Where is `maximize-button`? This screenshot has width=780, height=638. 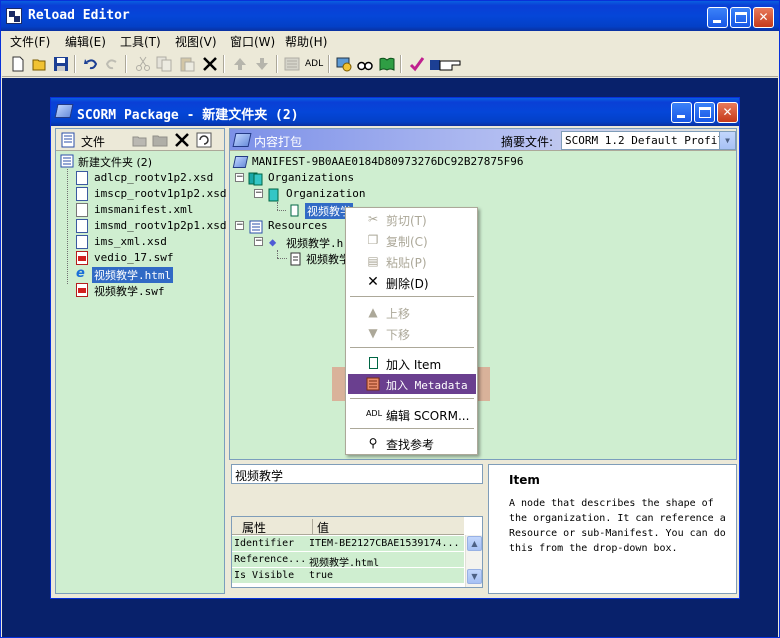 maximize-button is located at coordinates (740, 17).